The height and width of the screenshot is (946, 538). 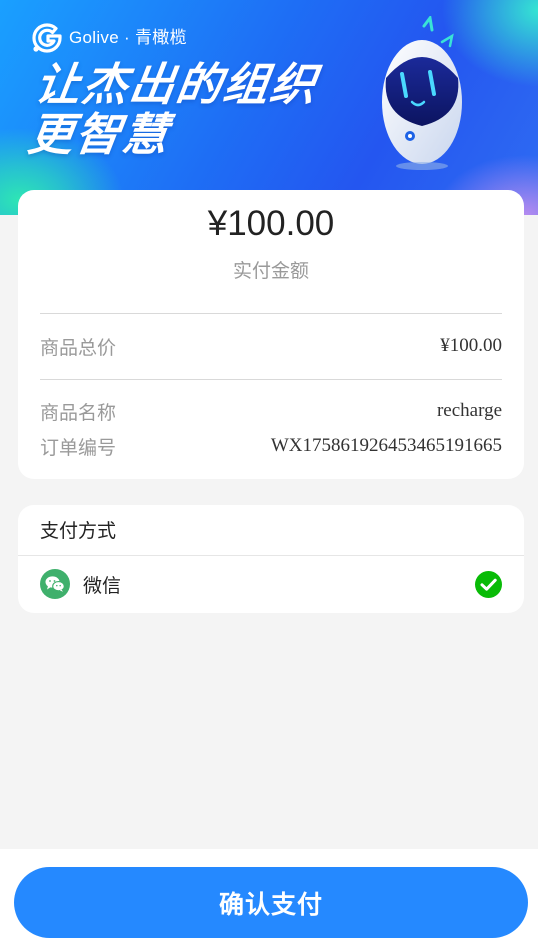 I want to click on slogan-line-1: 让杰出的组织, so click(x=176, y=84).